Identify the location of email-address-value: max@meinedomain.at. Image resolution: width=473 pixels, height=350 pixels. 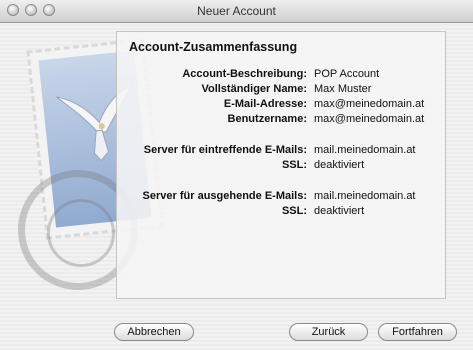
(369, 104).